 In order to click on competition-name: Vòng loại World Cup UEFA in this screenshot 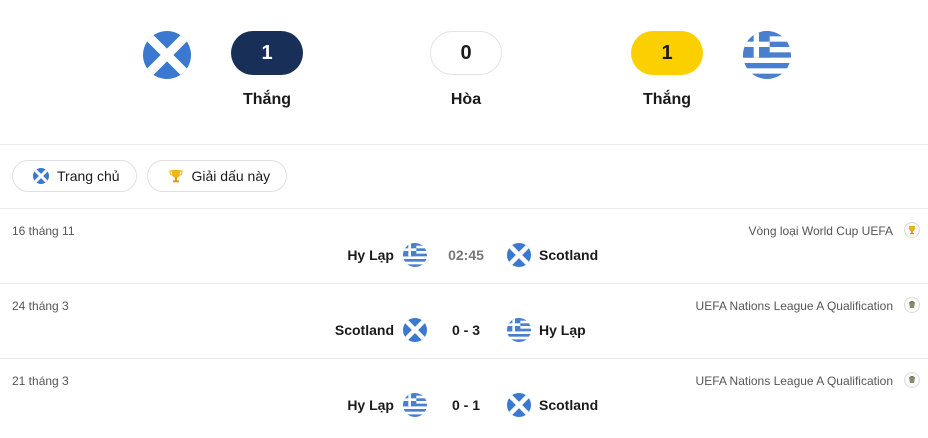, I will do `click(820, 231)`.